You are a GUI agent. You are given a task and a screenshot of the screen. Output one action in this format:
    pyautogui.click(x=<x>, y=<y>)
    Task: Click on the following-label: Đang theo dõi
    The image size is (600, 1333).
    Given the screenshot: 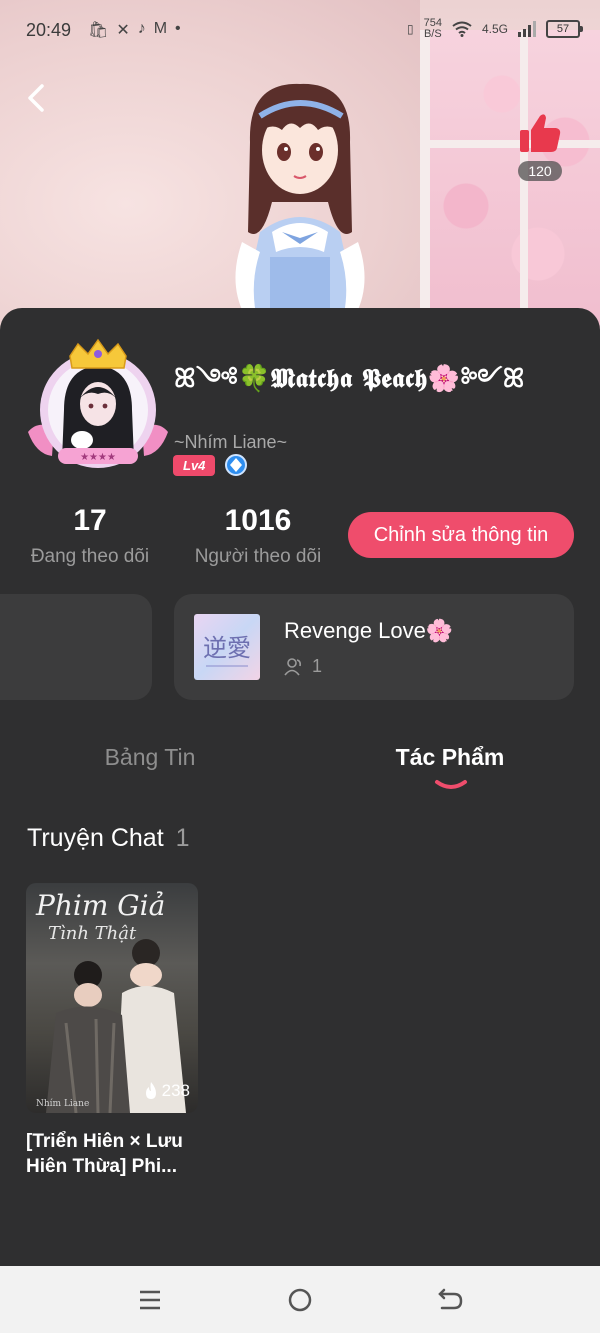 What is the action you would take?
    pyautogui.click(x=90, y=556)
    